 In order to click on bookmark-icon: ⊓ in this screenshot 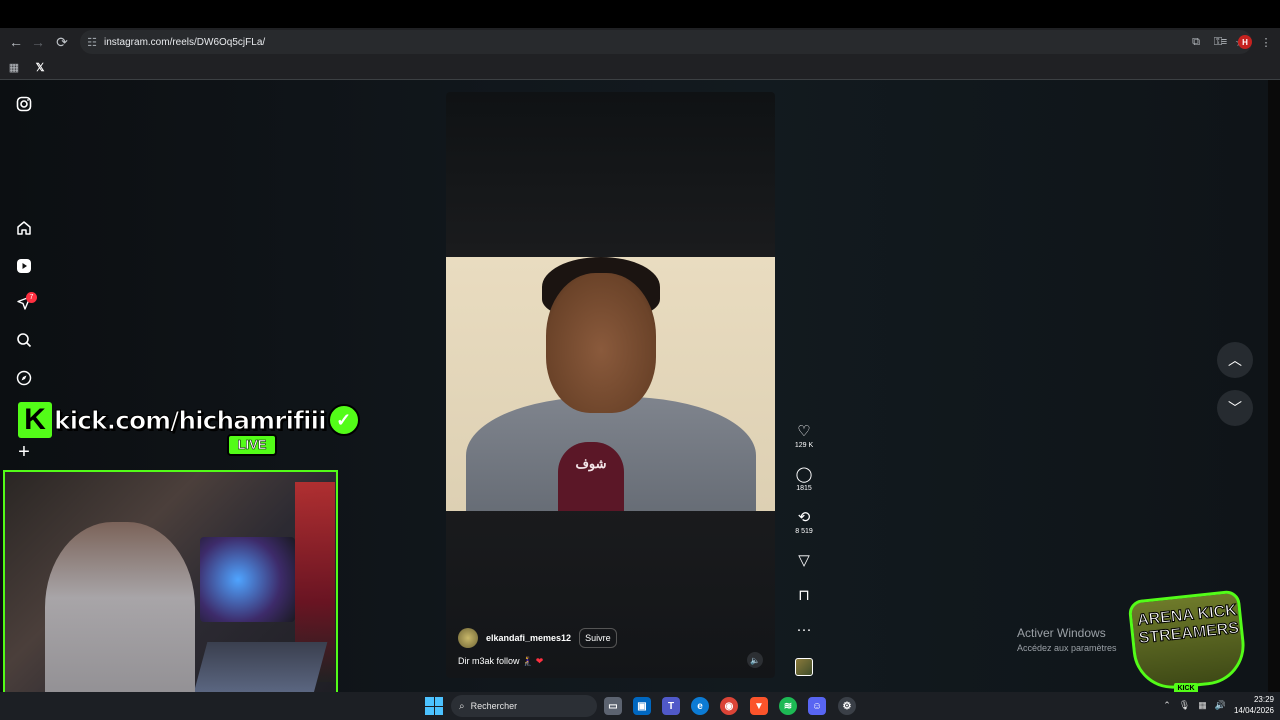, I will do `click(804, 596)`.